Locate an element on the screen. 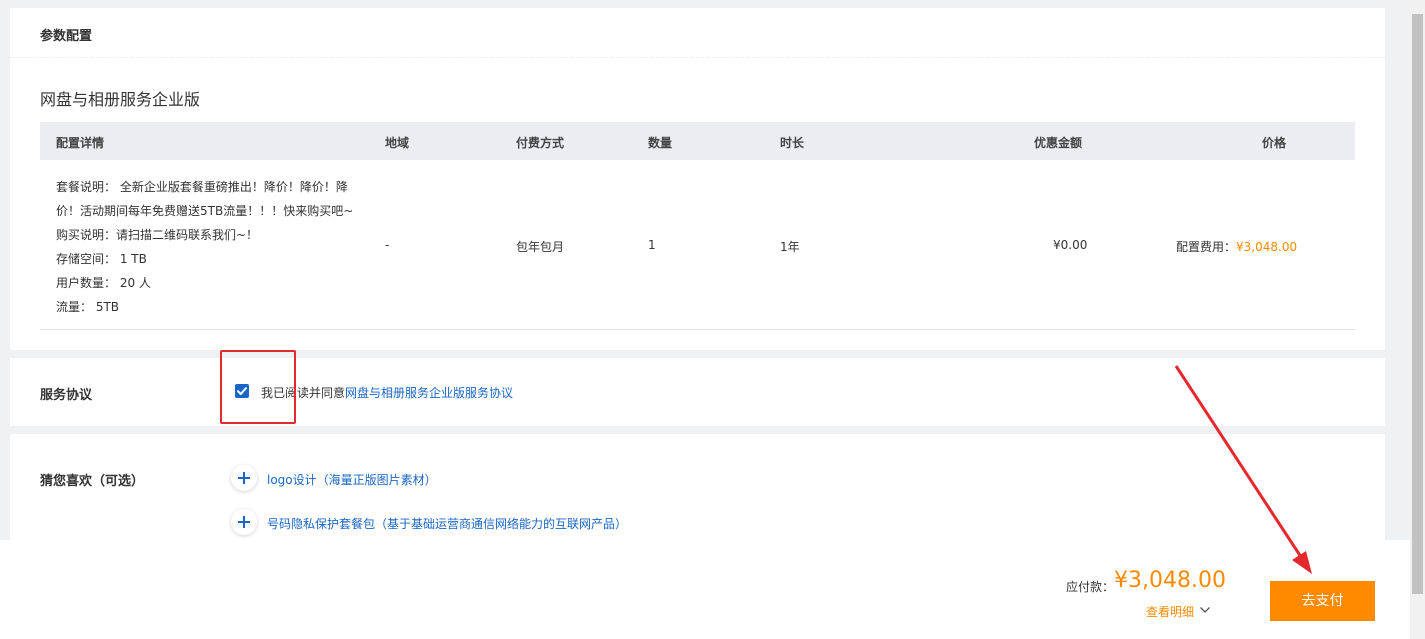 The height and width of the screenshot is (639, 1425). region-value: - is located at coordinates (387, 245).